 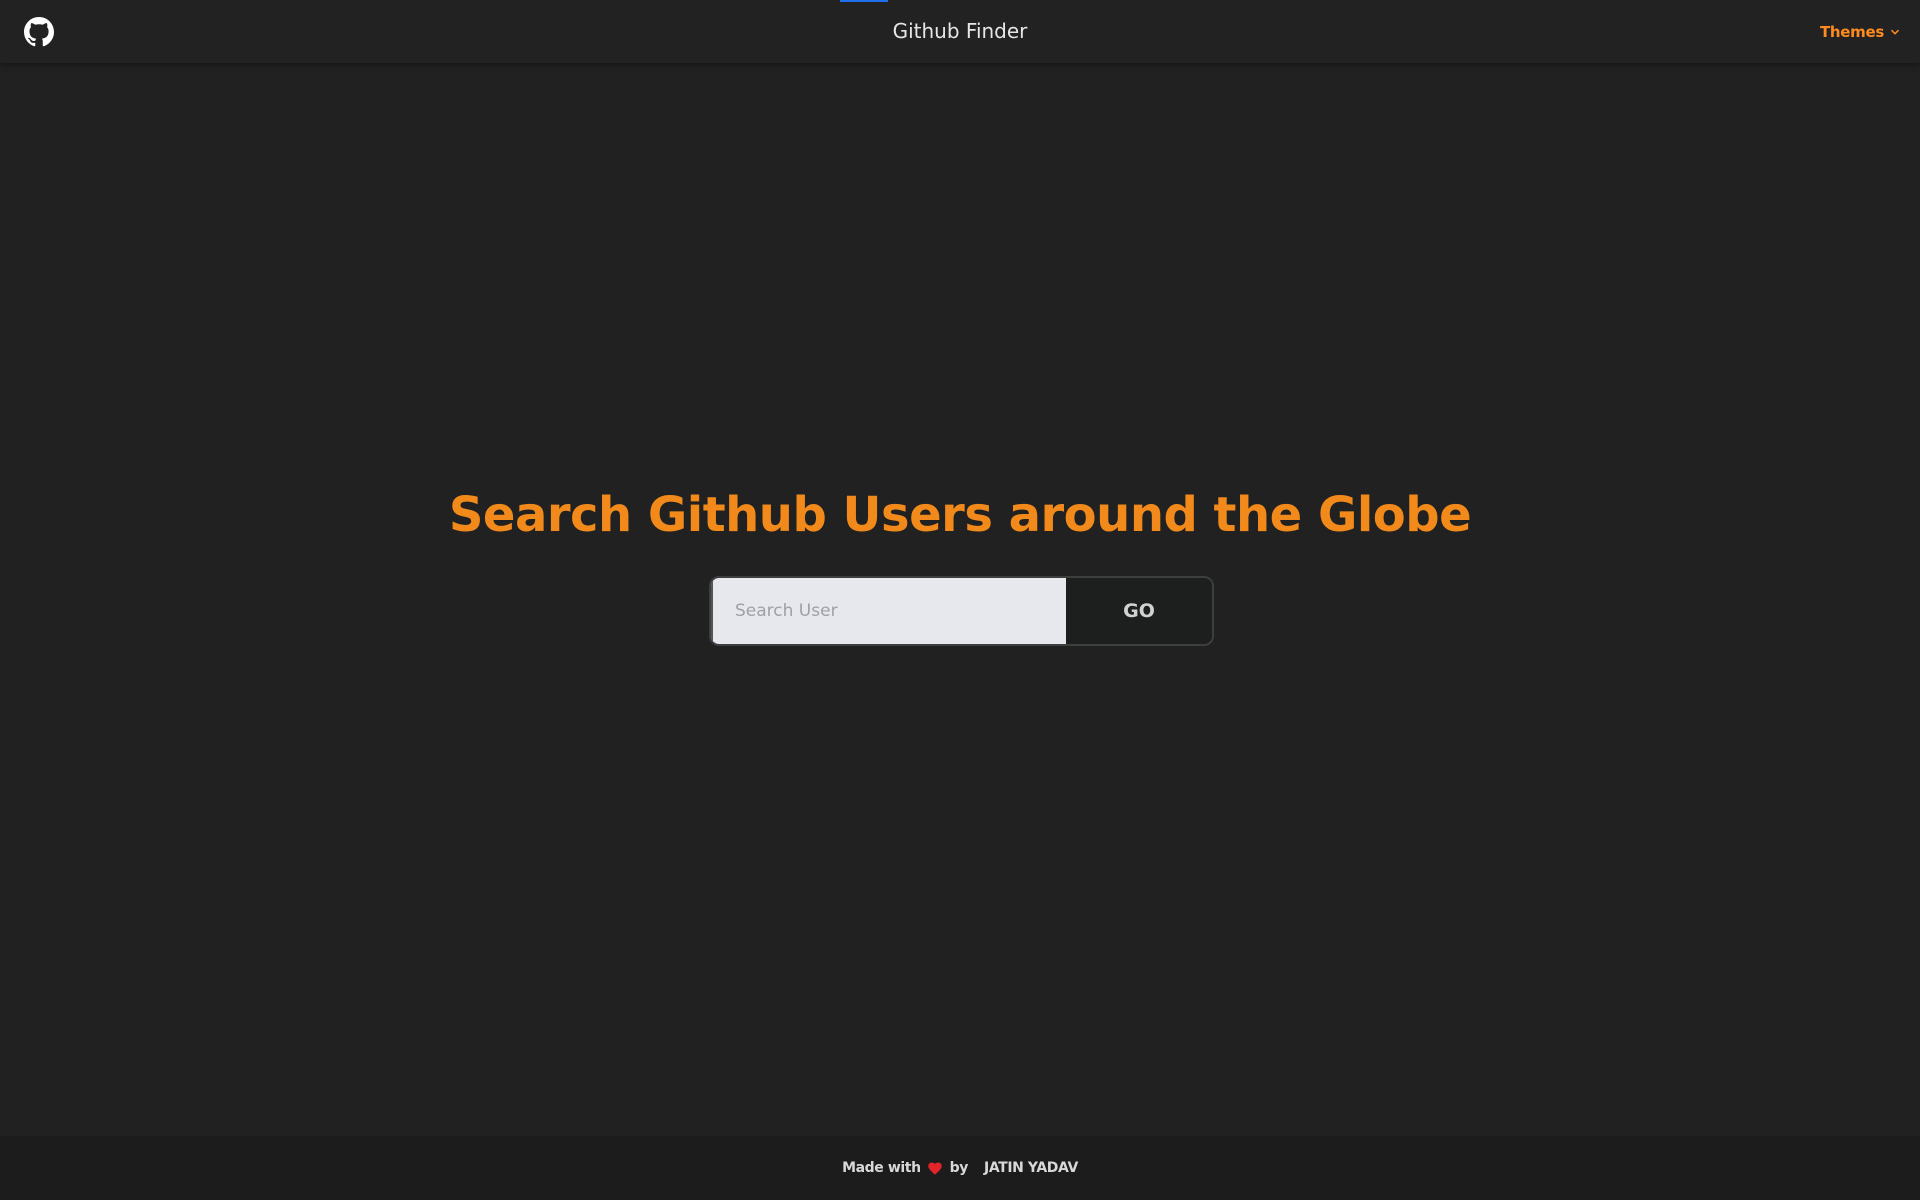 What do you see at coordinates (39, 32) in the screenshot?
I see `github-icon` at bounding box center [39, 32].